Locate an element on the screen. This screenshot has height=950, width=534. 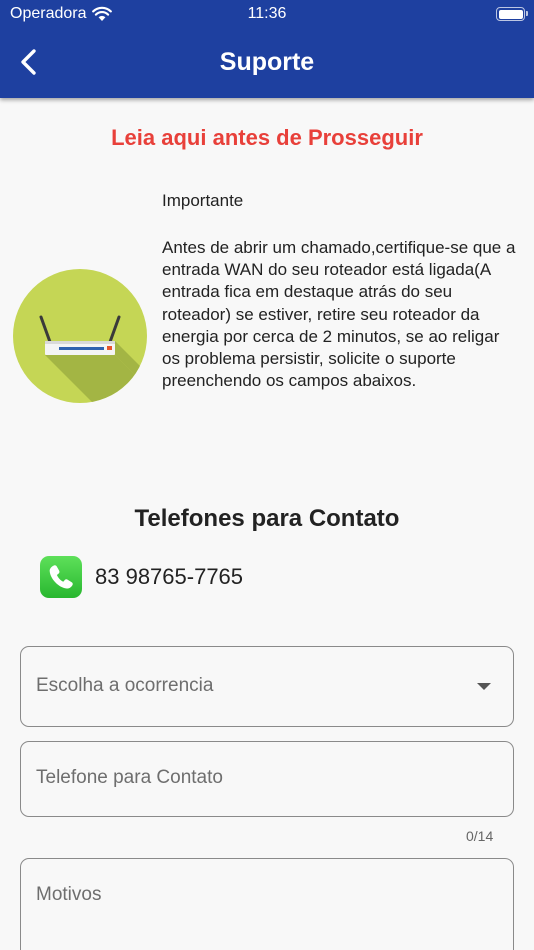
contact-phone-placeholder: Telefone para Contato is located at coordinates (129, 777).